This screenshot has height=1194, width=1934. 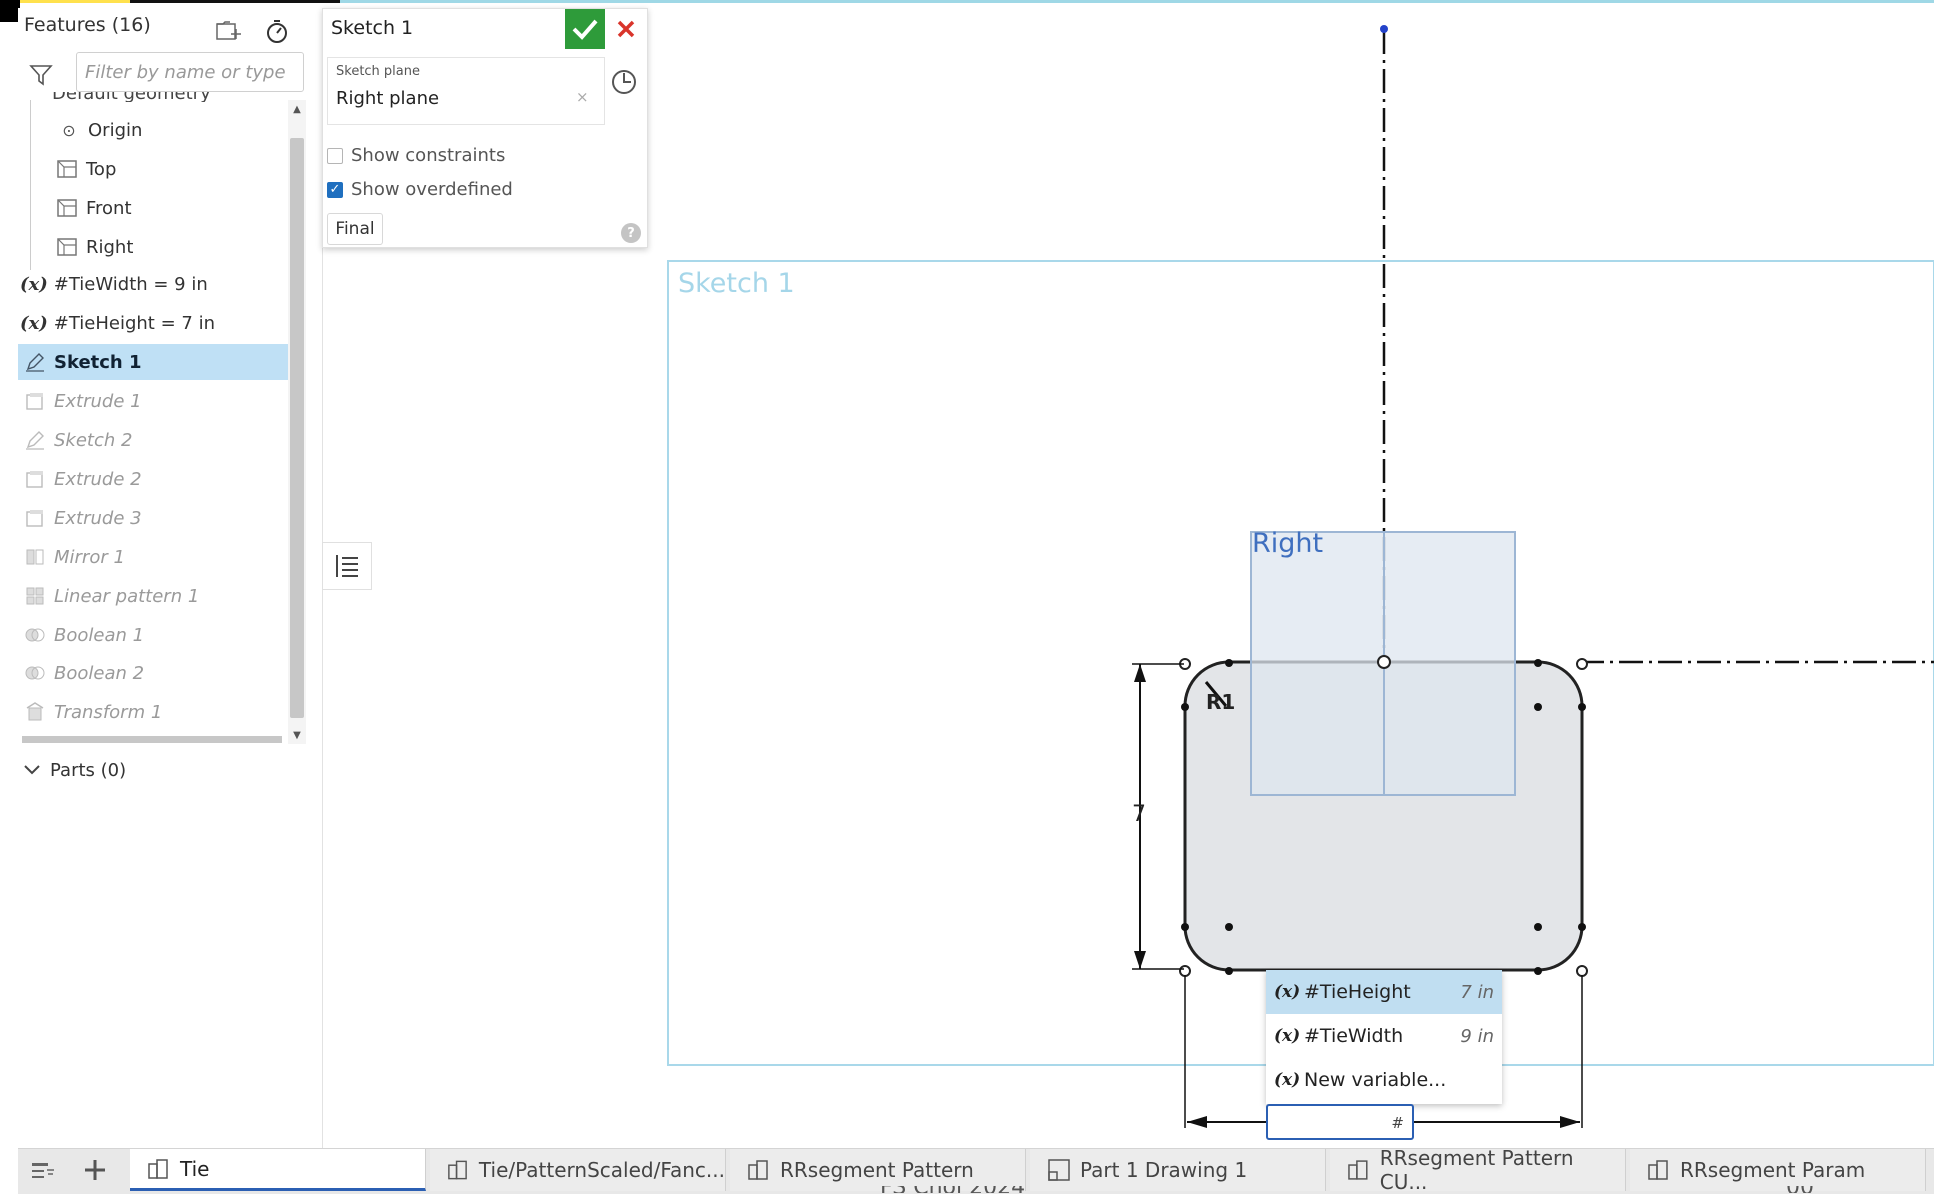 What do you see at coordinates (156, 323) in the screenshot?
I see `feature-item-variable-tieheight: (x) #TieHeight = 7 in` at bounding box center [156, 323].